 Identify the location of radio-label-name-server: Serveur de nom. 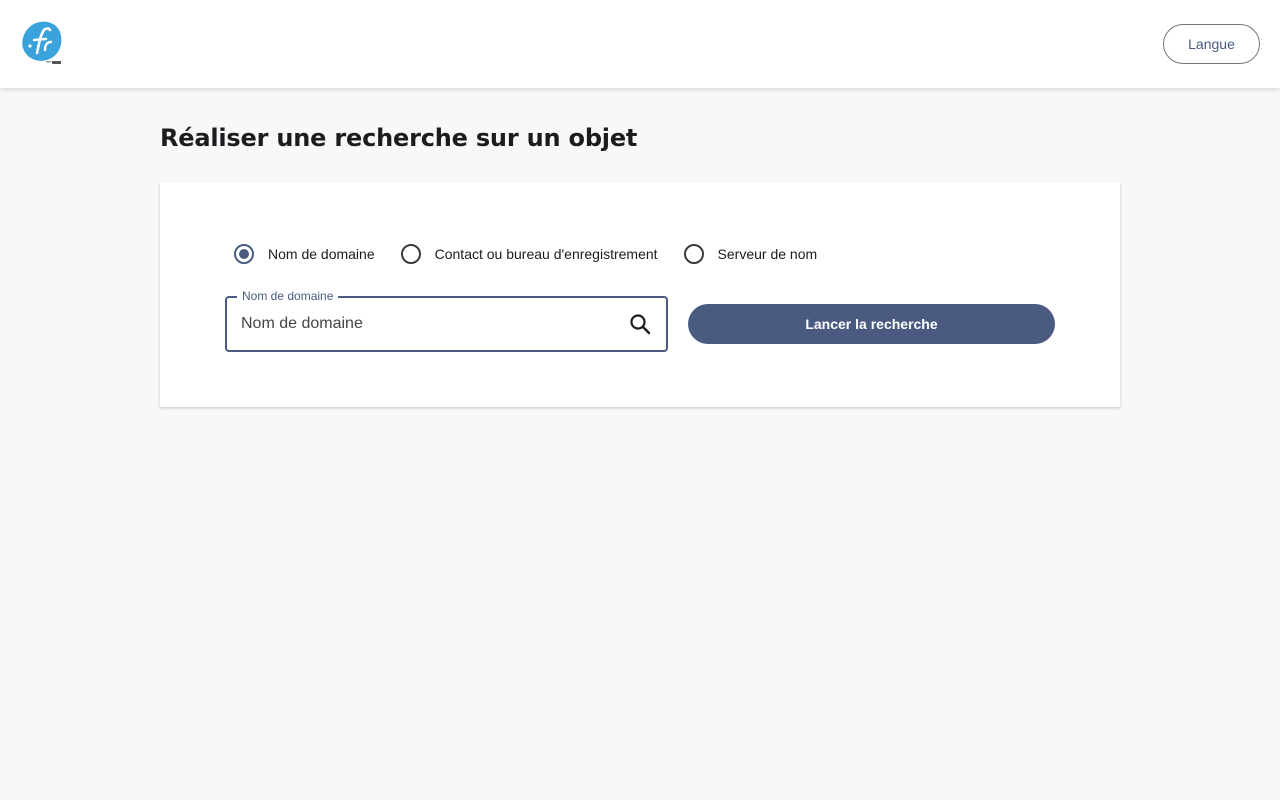
(767, 254).